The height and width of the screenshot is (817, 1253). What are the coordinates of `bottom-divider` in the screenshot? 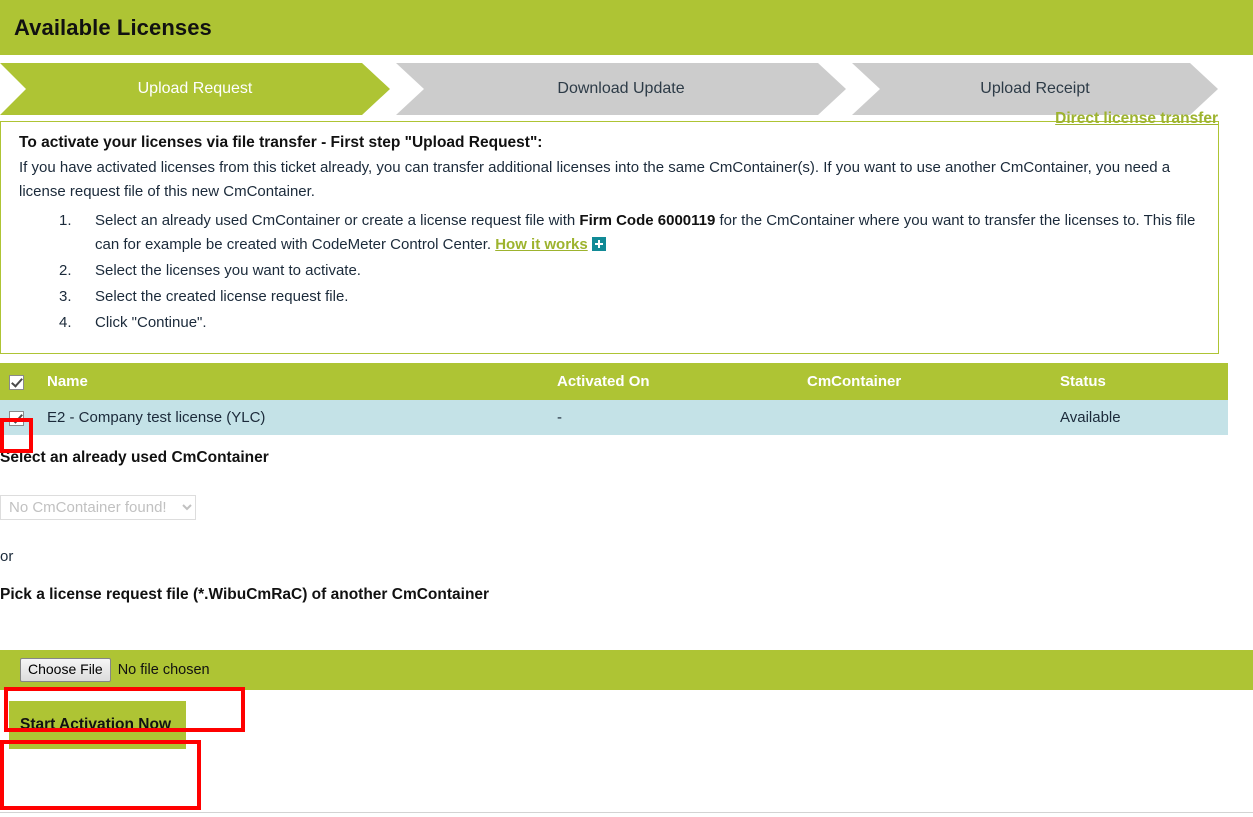 It's located at (626, 812).